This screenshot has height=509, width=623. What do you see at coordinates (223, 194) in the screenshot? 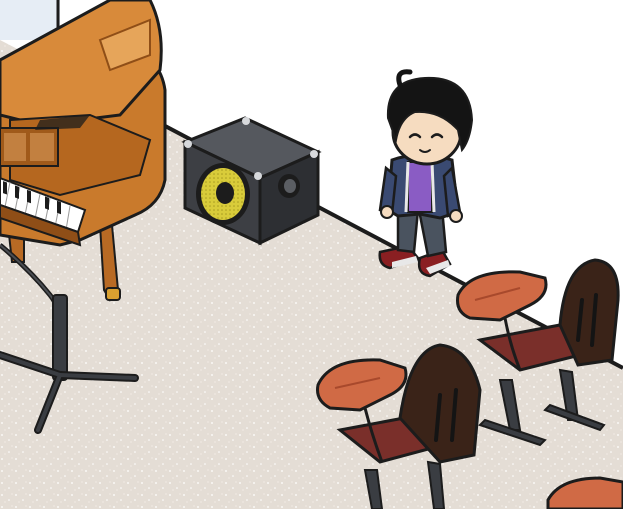
I see `speaker-cone` at bounding box center [223, 194].